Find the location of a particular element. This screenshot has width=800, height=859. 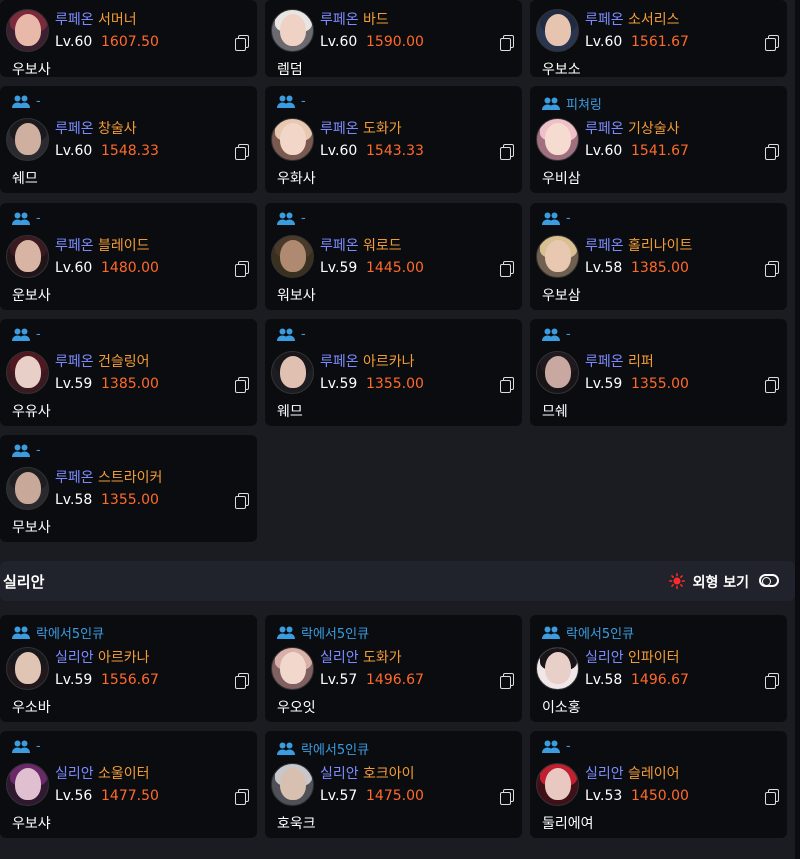

character-card: - 루페온 아르카나 Lv.59 1355.00 웨므 is located at coordinates (393, 372).